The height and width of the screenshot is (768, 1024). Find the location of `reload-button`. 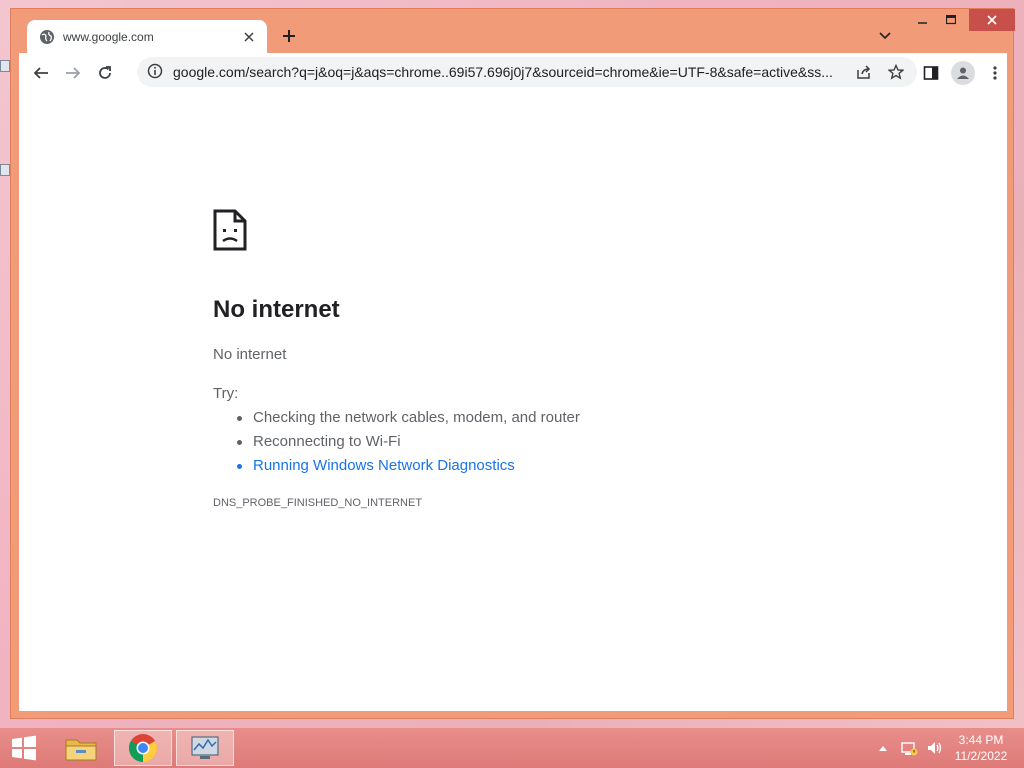

reload-button is located at coordinates (105, 73).